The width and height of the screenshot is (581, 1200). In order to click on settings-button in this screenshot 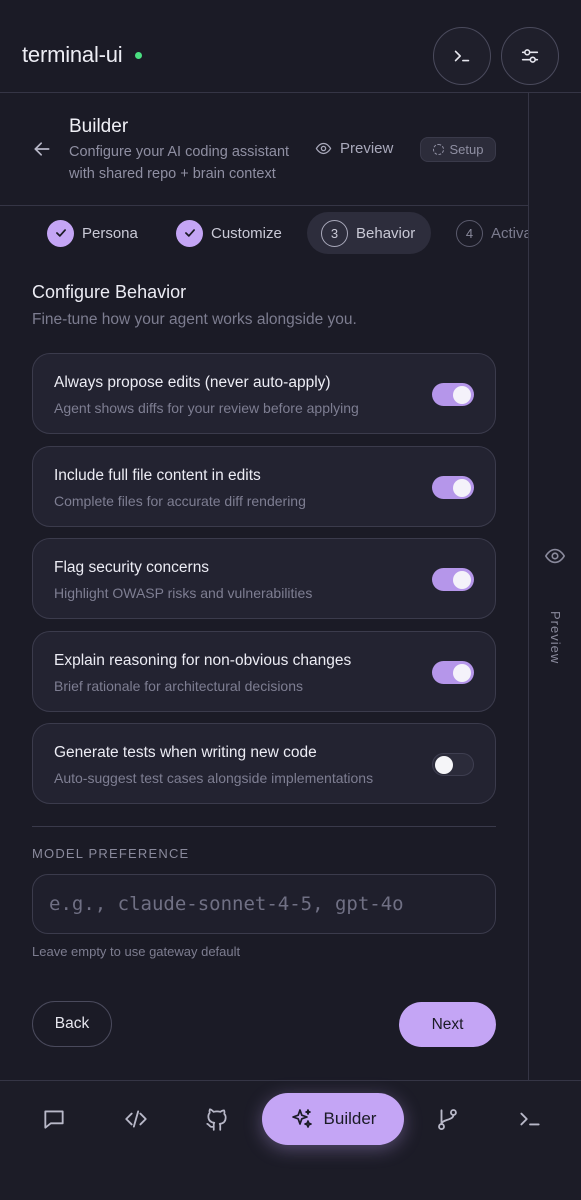, I will do `click(530, 56)`.